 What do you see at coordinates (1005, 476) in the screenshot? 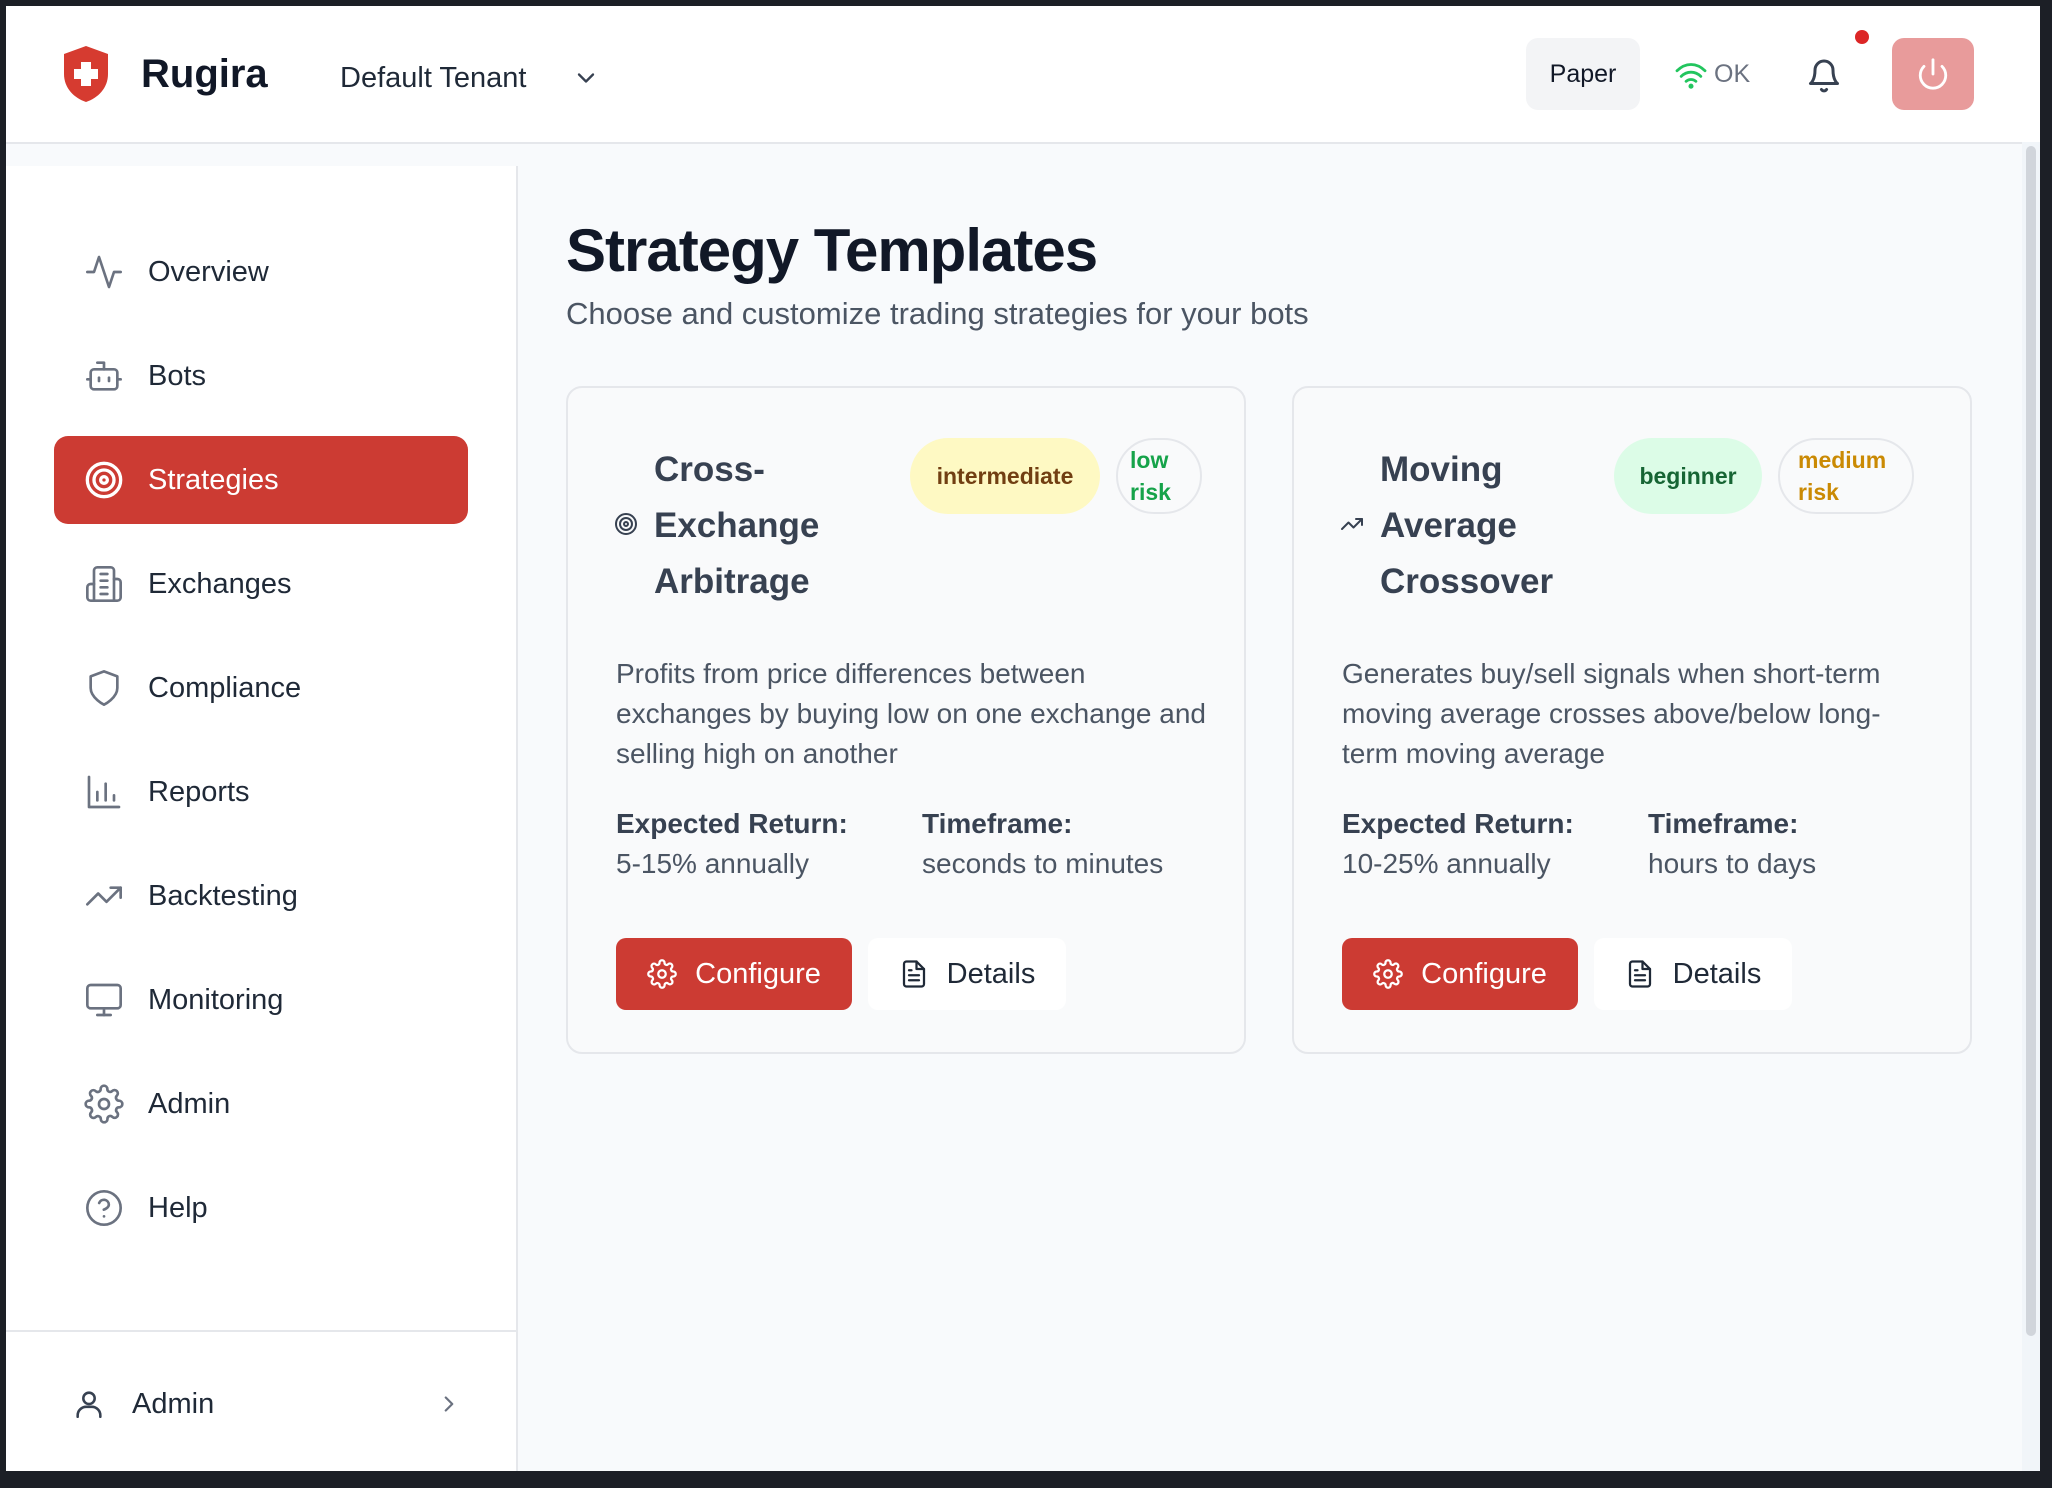
I see `difficulty-badge: intermediate` at bounding box center [1005, 476].